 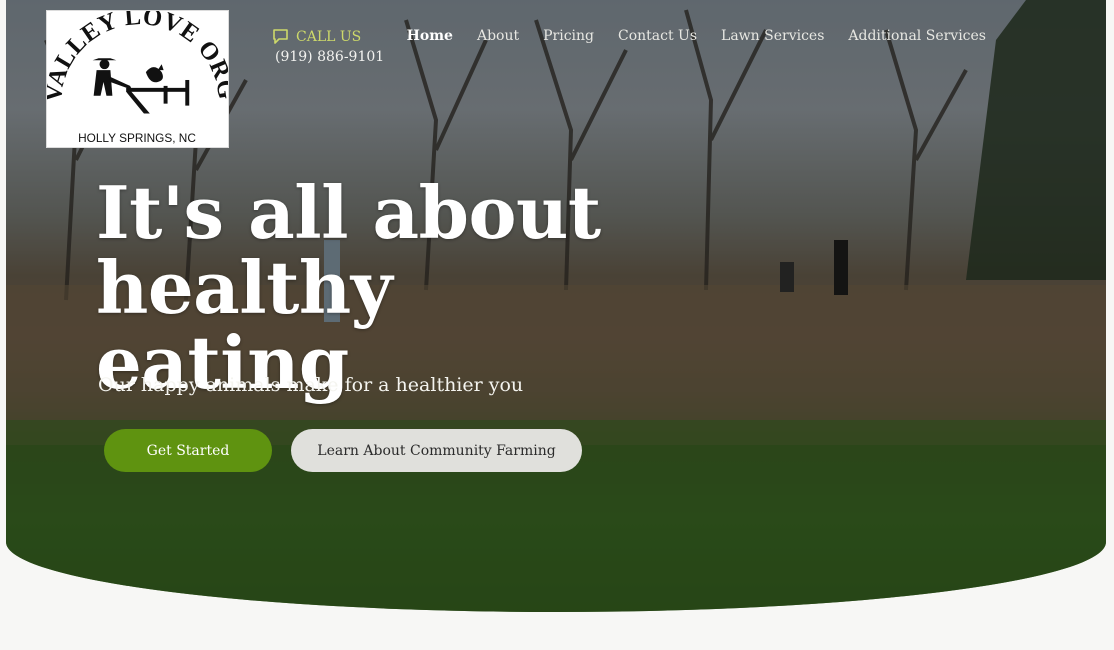 What do you see at coordinates (329, 36) in the screenshot?
I see `call-us-label: CALL US` at bounding box center [329, 36].